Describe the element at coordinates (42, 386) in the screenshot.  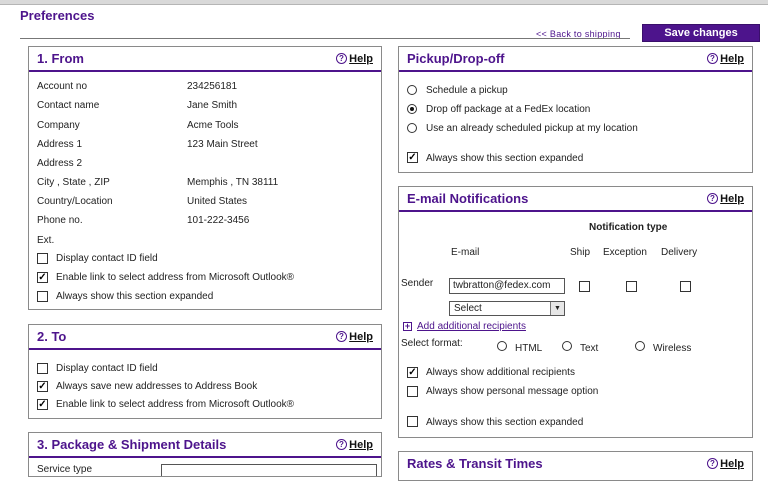
I see `to-save-address-book-checkbox: ✓` at that location.